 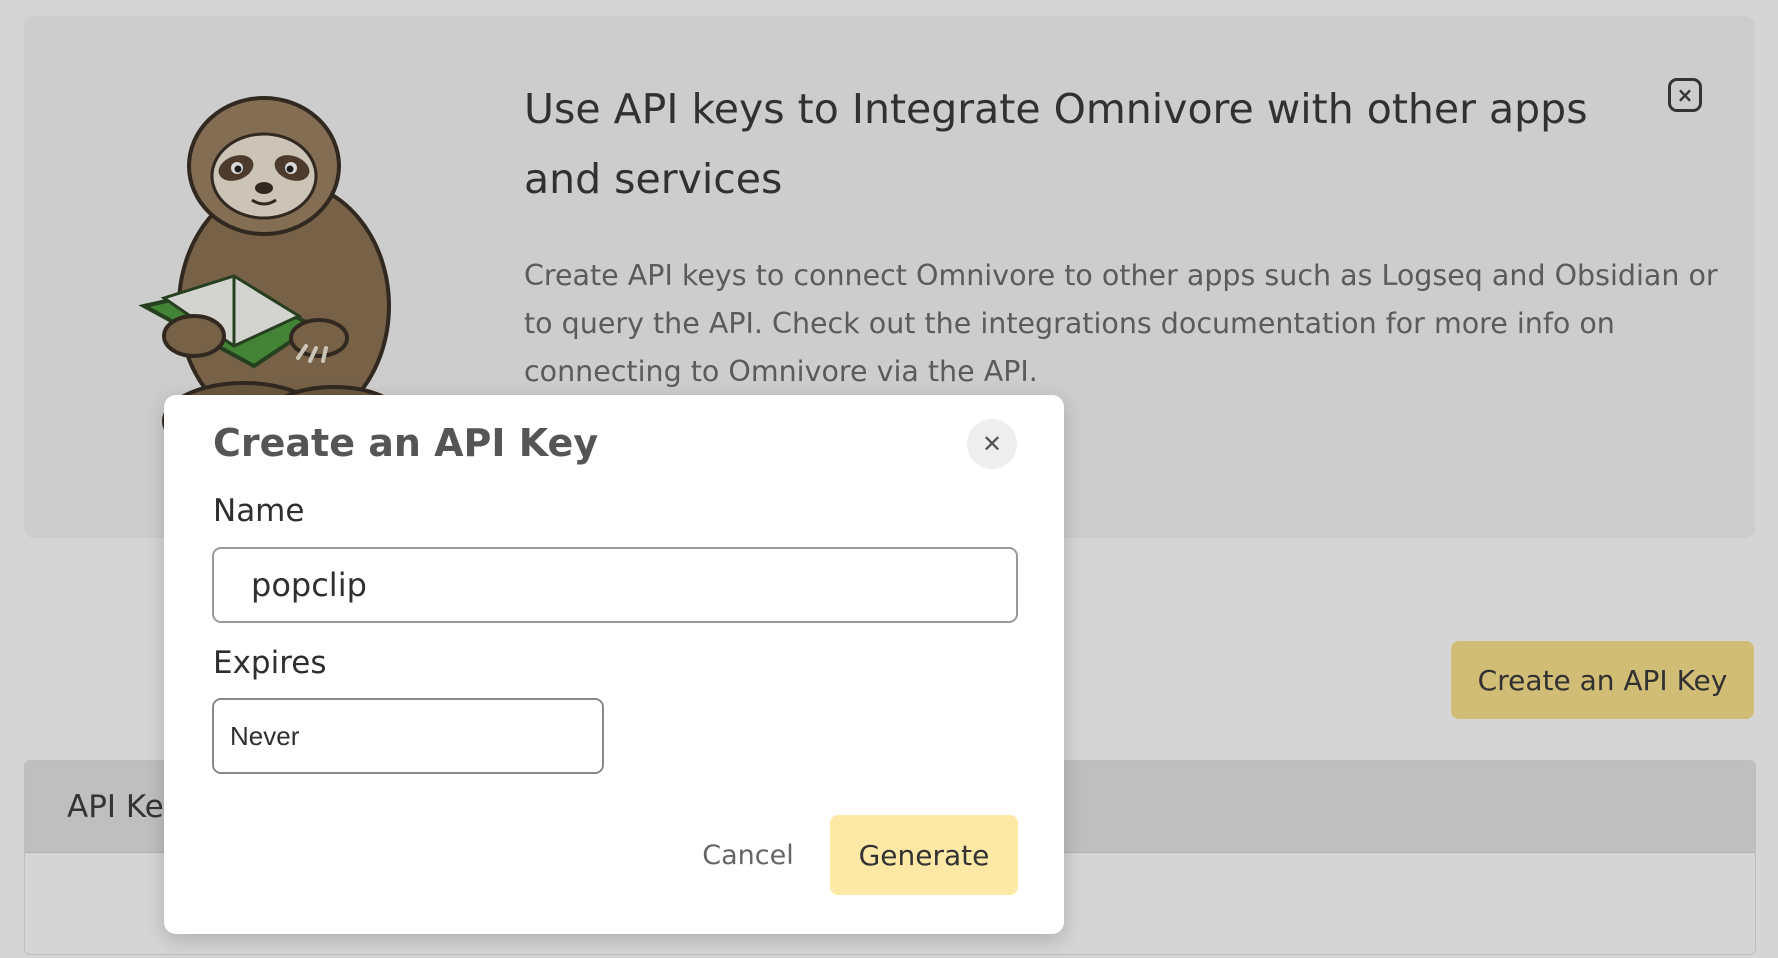 What do you see at coordinates (748, 855) in the screenshot?
I see `cancel-button: Cancel` at bounding box center [748, 855].